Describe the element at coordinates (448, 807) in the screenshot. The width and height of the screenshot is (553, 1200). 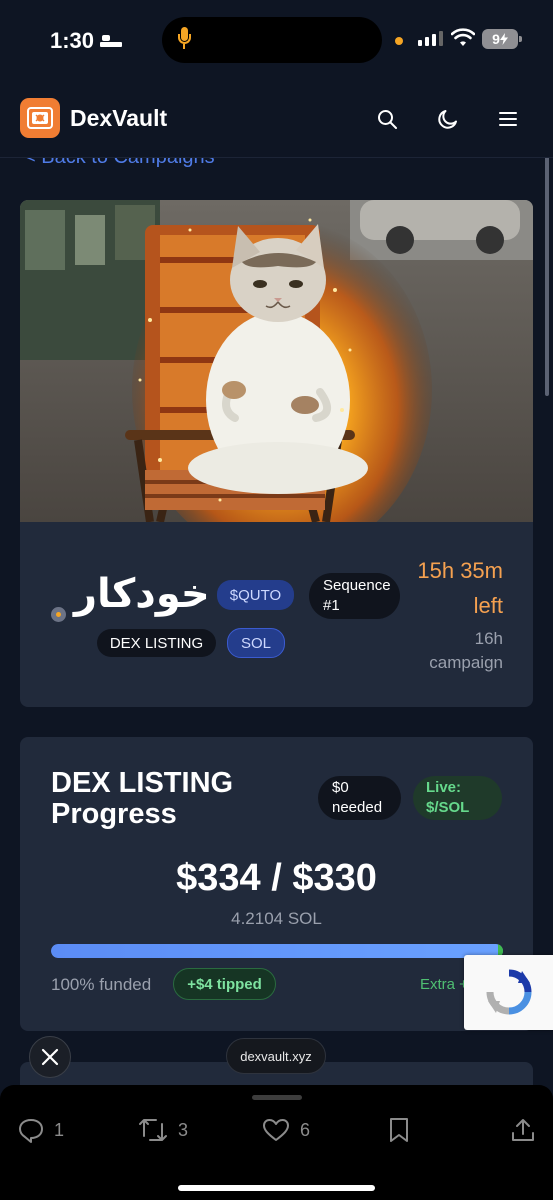
I see `live-pair: $/SOL` at that location.